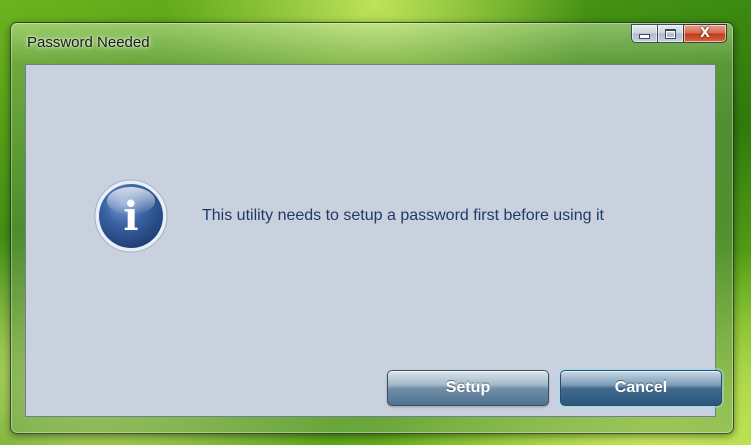  Describe the element at coordinates (372, 43) in the screenshot. I see `title-bar: Password Needed X` at that location.